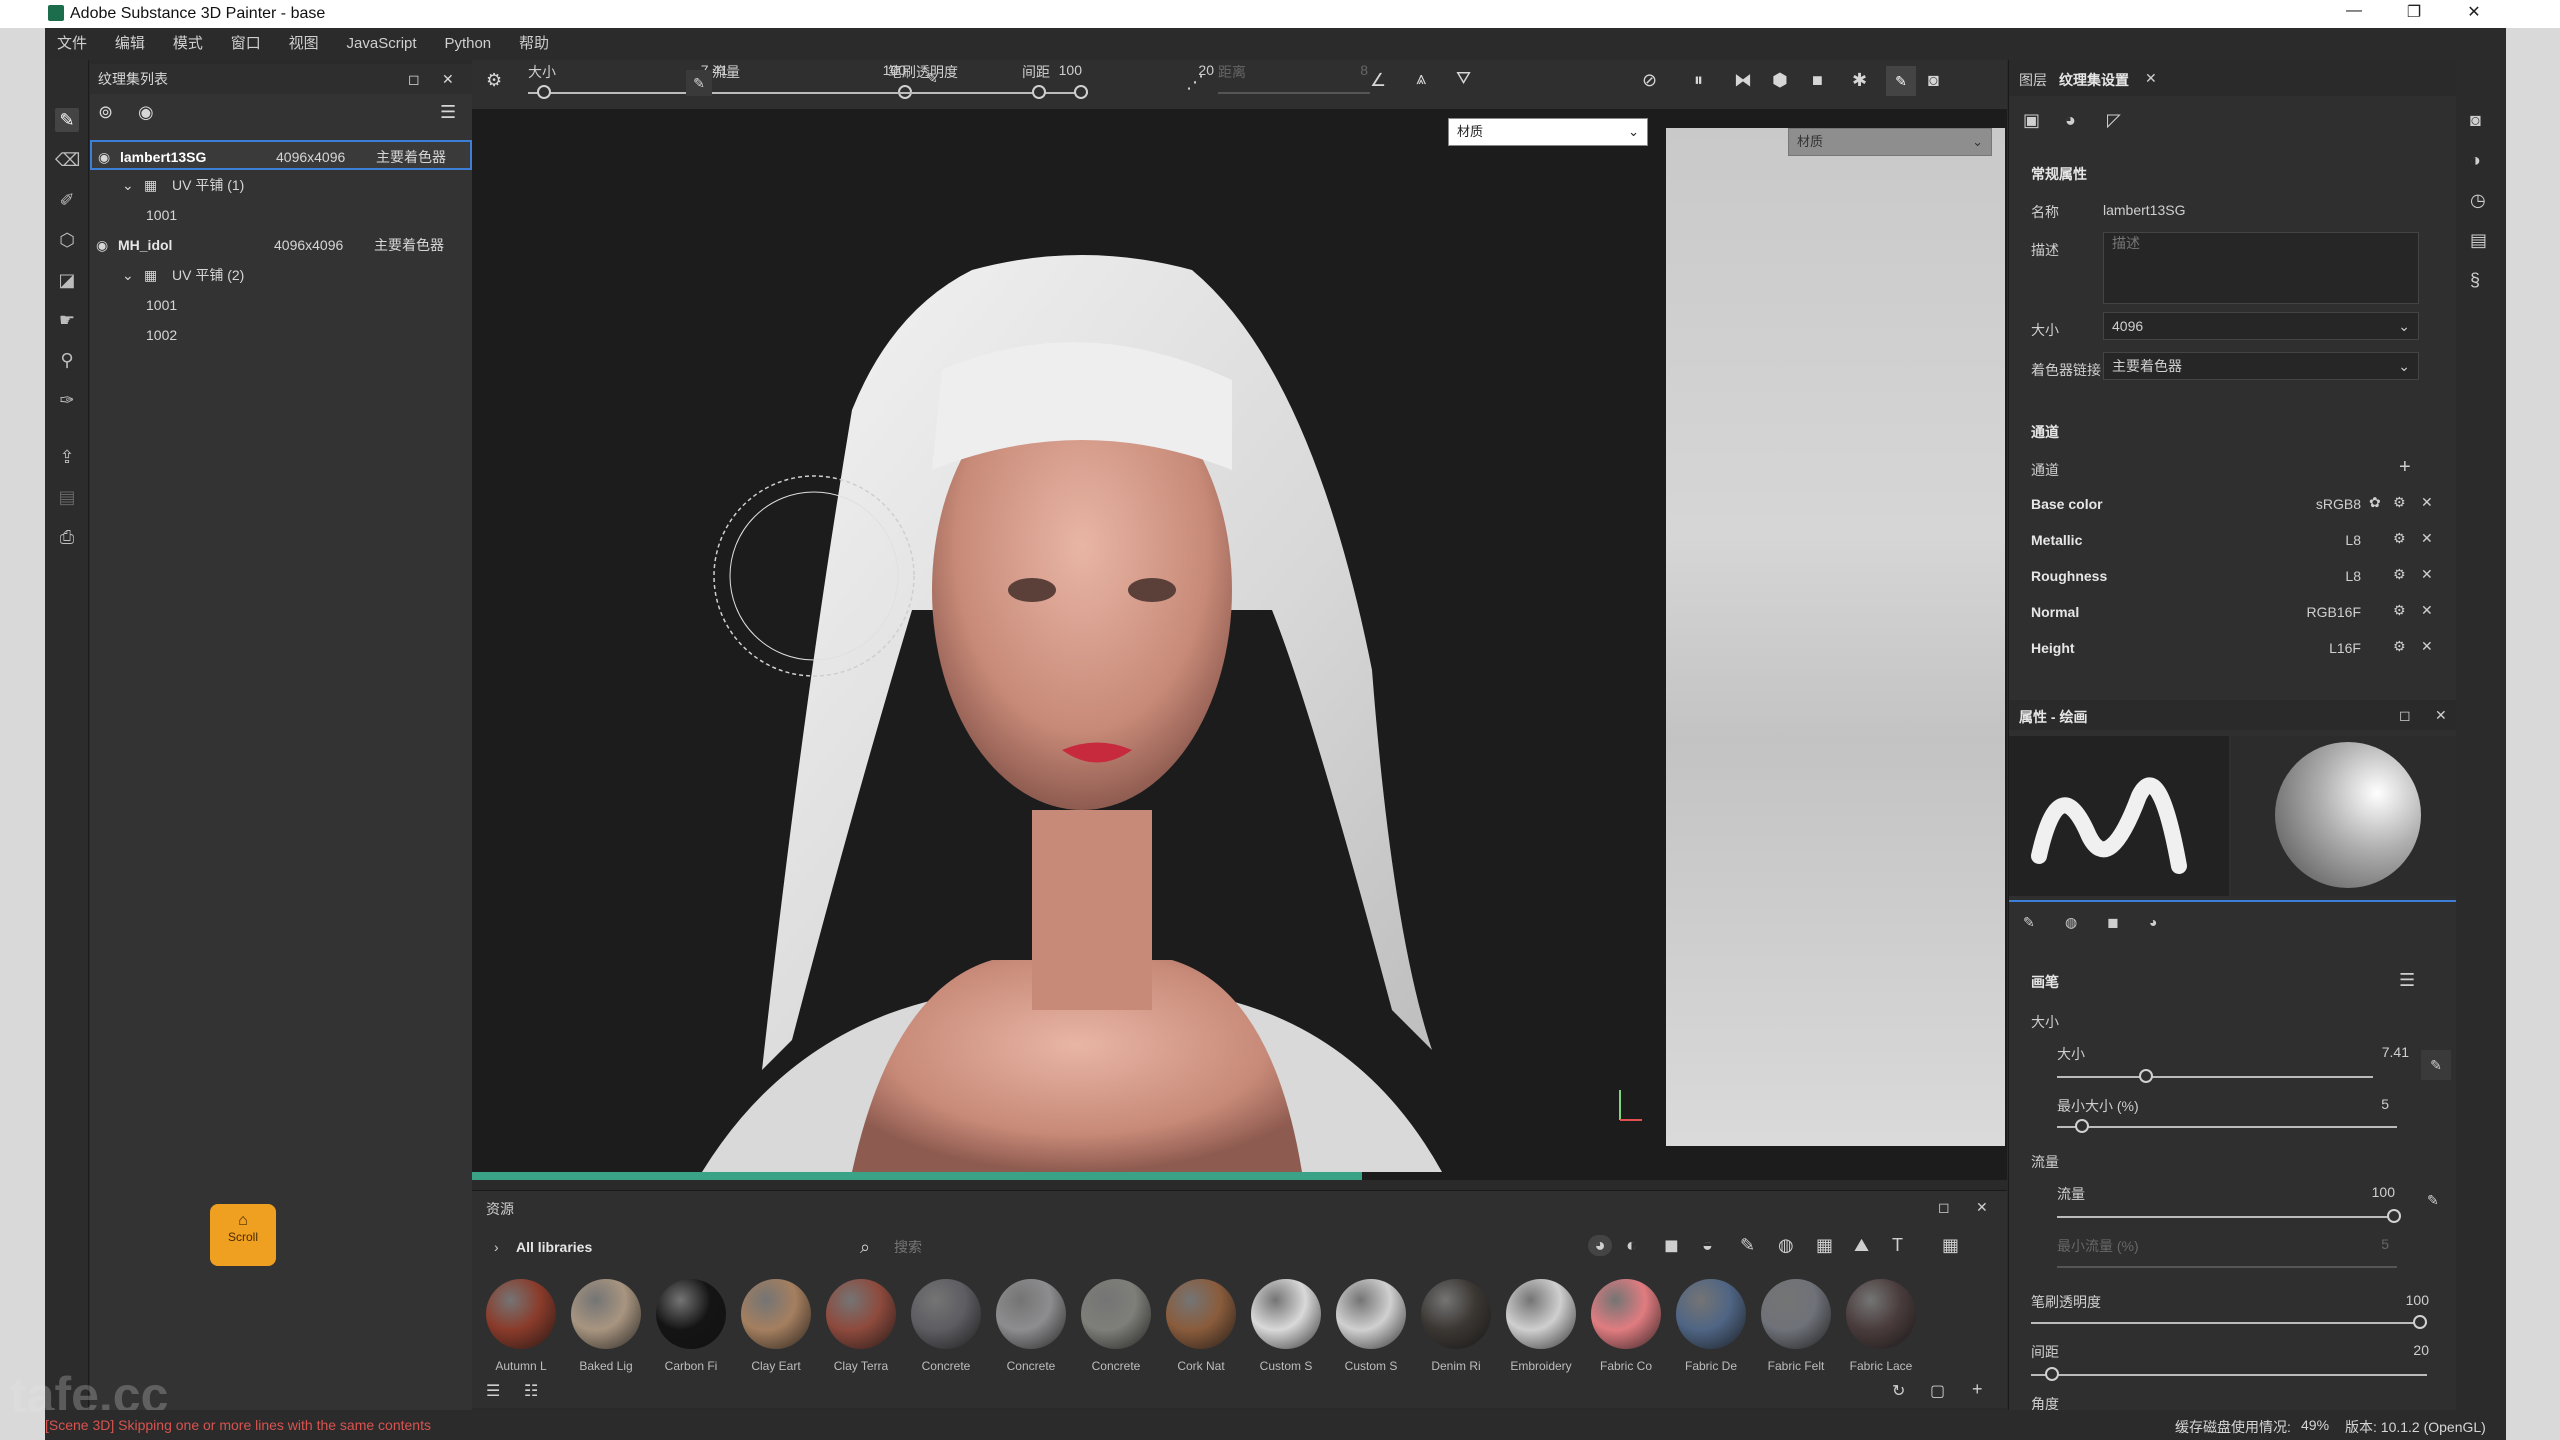  I want to click on channel-format: RGB16F, so click(2305, 612).